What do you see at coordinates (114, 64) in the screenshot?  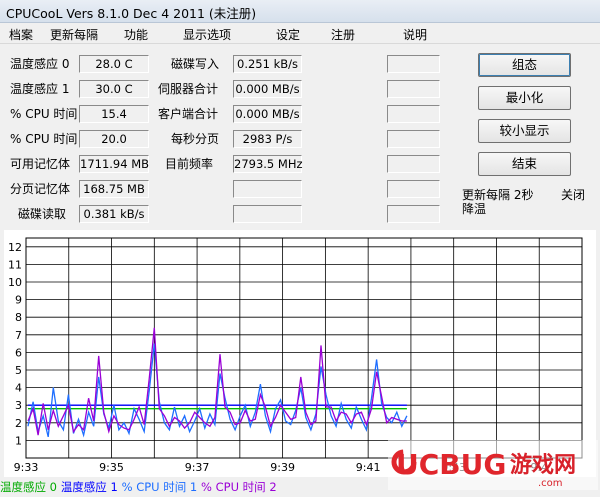 I see `sensor-value-temp0: 28.0 C` at bounding box center [114, 64].